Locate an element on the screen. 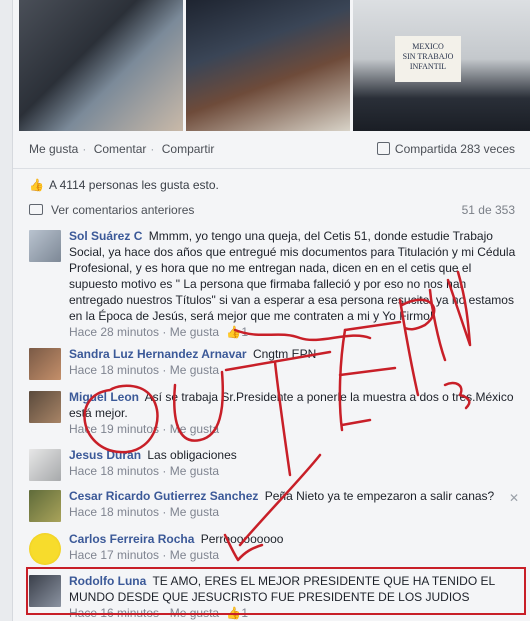 The height and width of the screenshot is (621, 530). comment-meta: Hace 28 minutos · Me gusta 👍1 is located at coordinates (159, 332).